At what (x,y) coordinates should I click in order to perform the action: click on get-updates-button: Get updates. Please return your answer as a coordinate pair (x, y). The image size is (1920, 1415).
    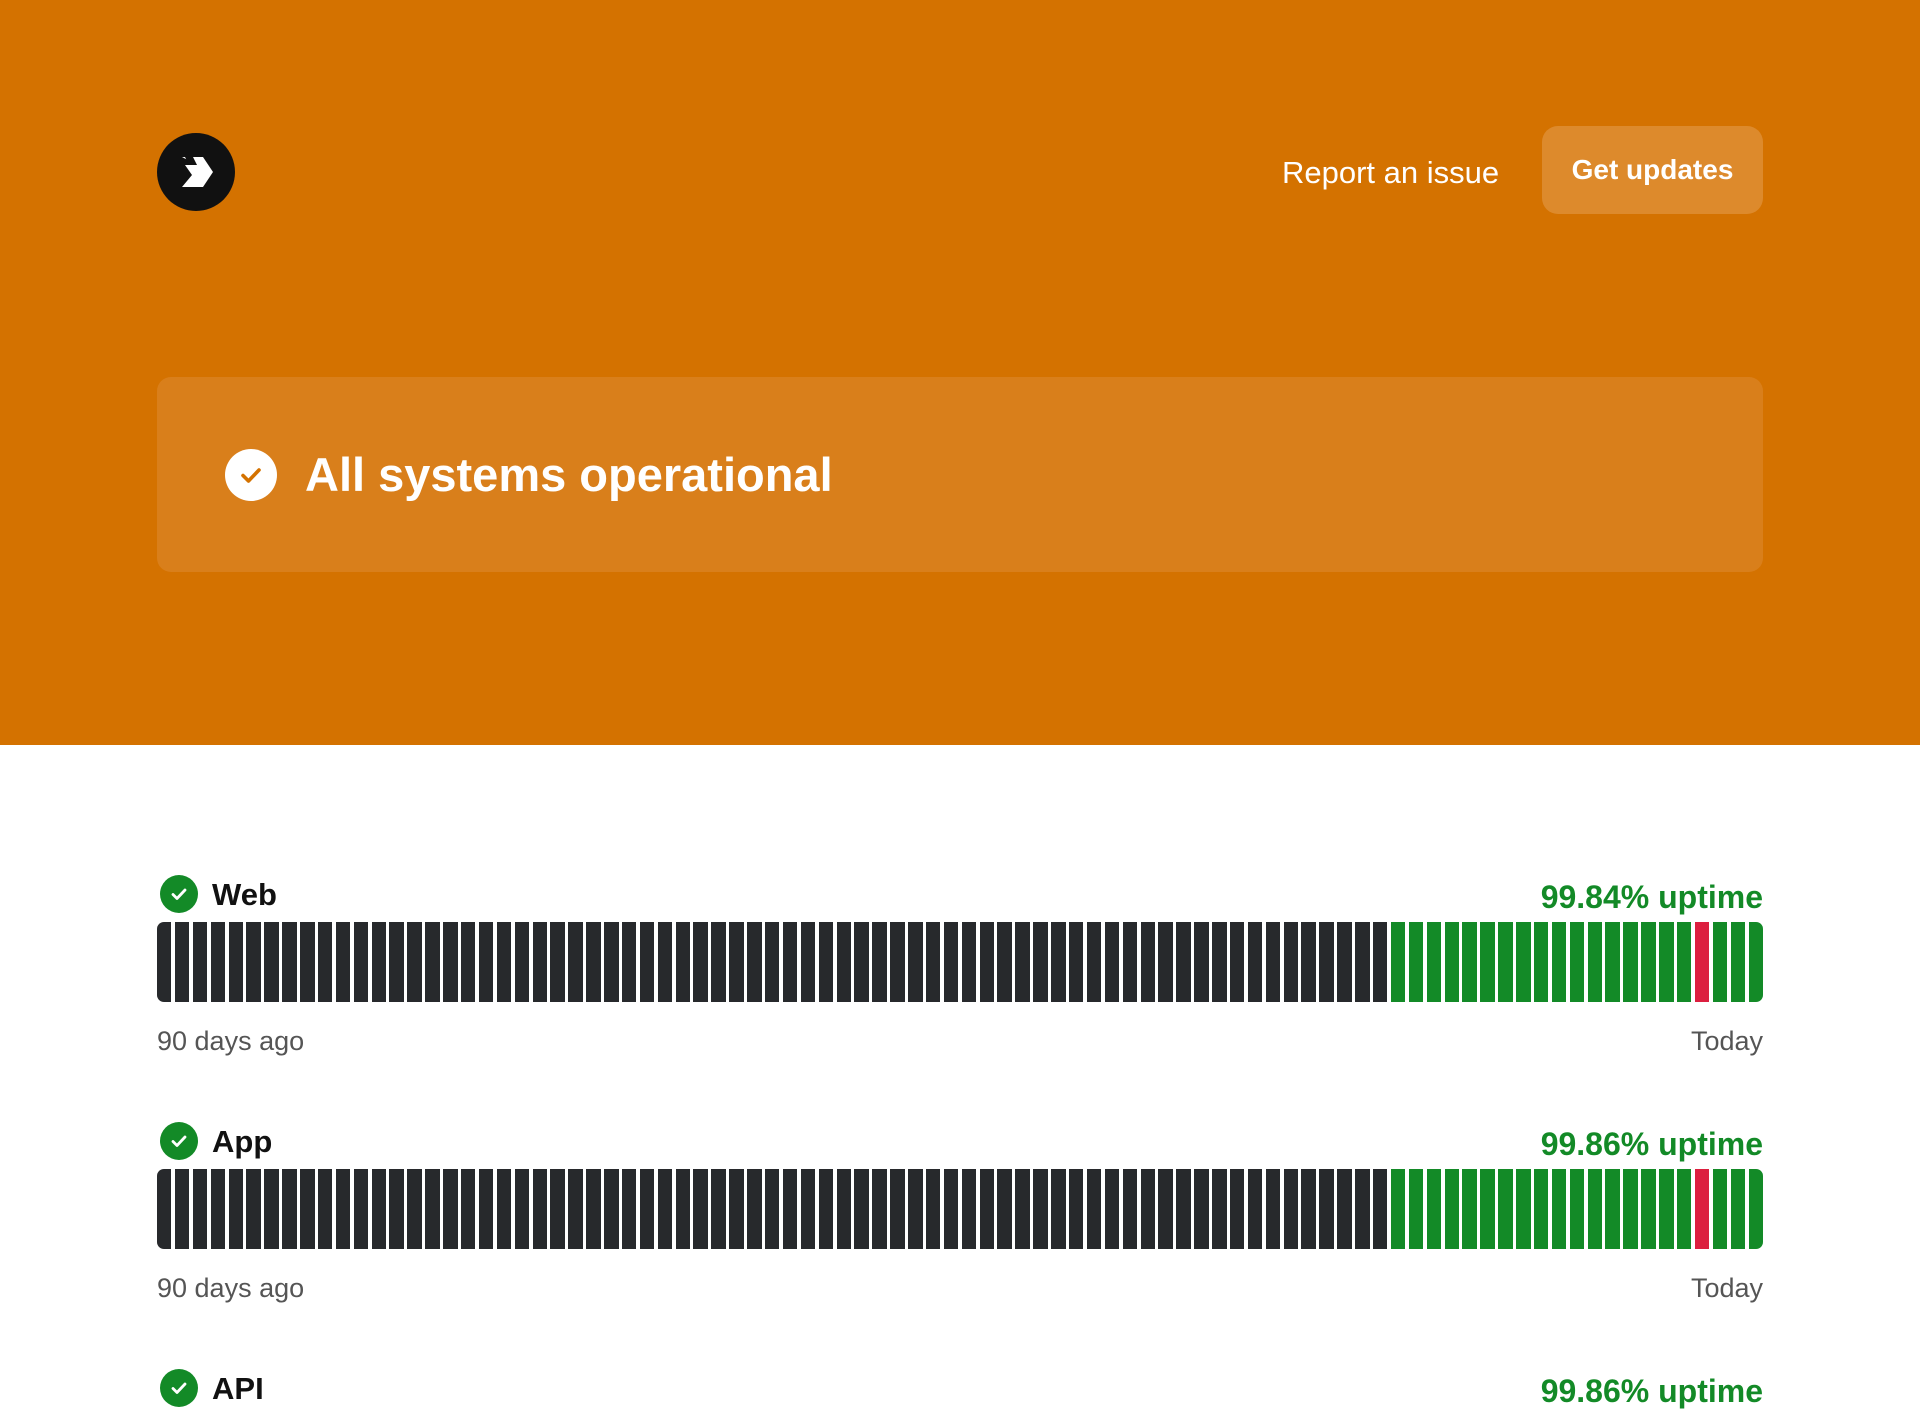
    Looking at the image, I should click on (1652, 170).